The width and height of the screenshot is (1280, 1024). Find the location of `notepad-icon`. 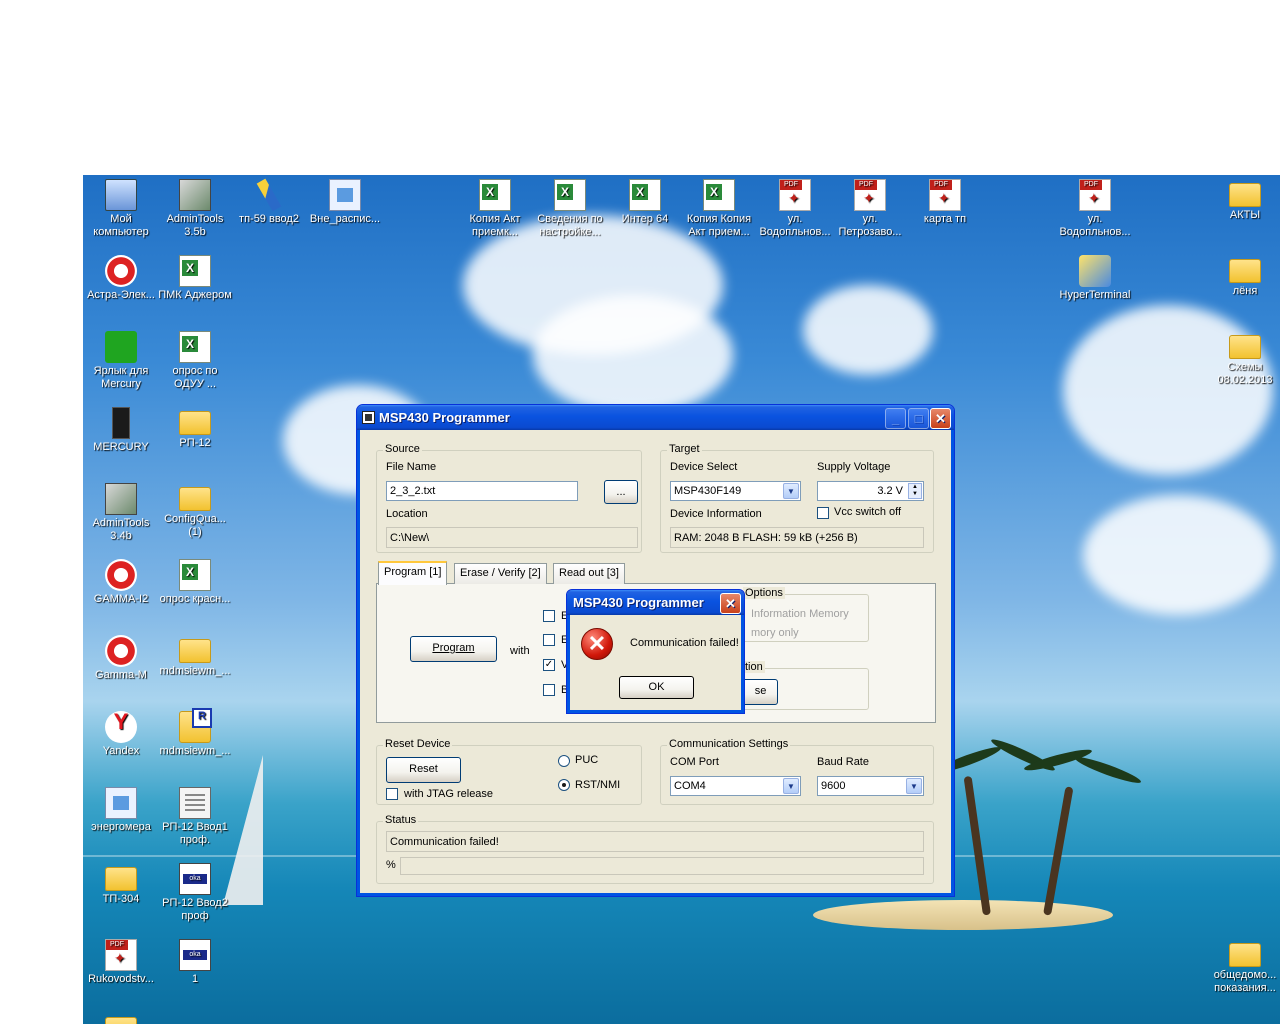

notepad-icon is located at coordinates (195, 803).